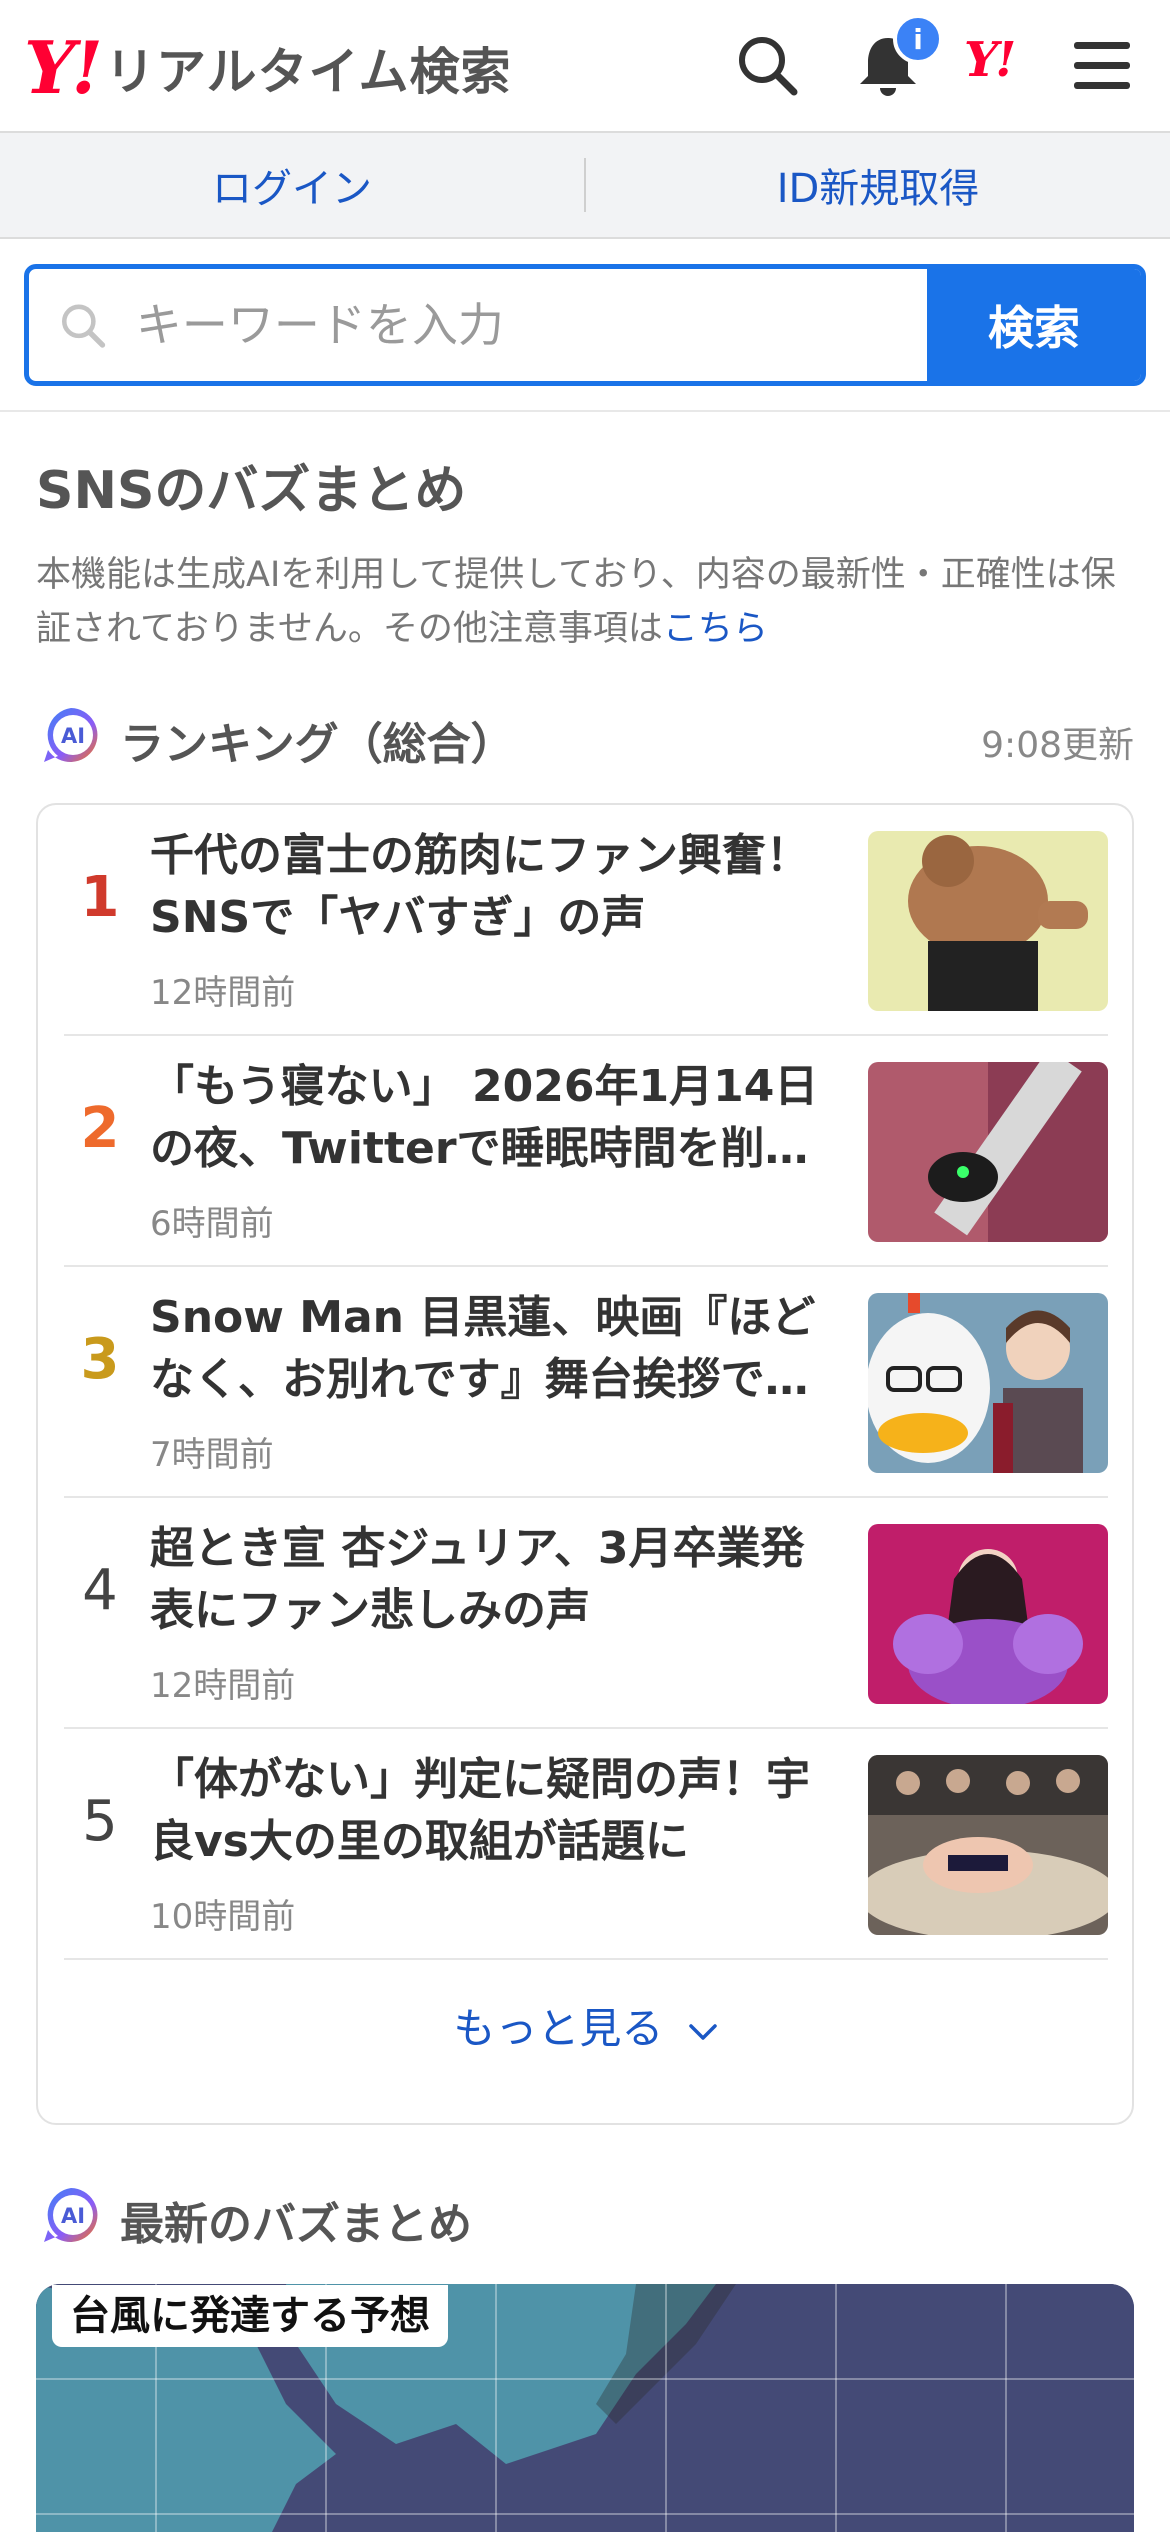 The image size is (1170, 2532). What do you see at coordinates (292, 185) in the screenshot?
I see `login-link: ログイン` at bounding box center [292, 185].